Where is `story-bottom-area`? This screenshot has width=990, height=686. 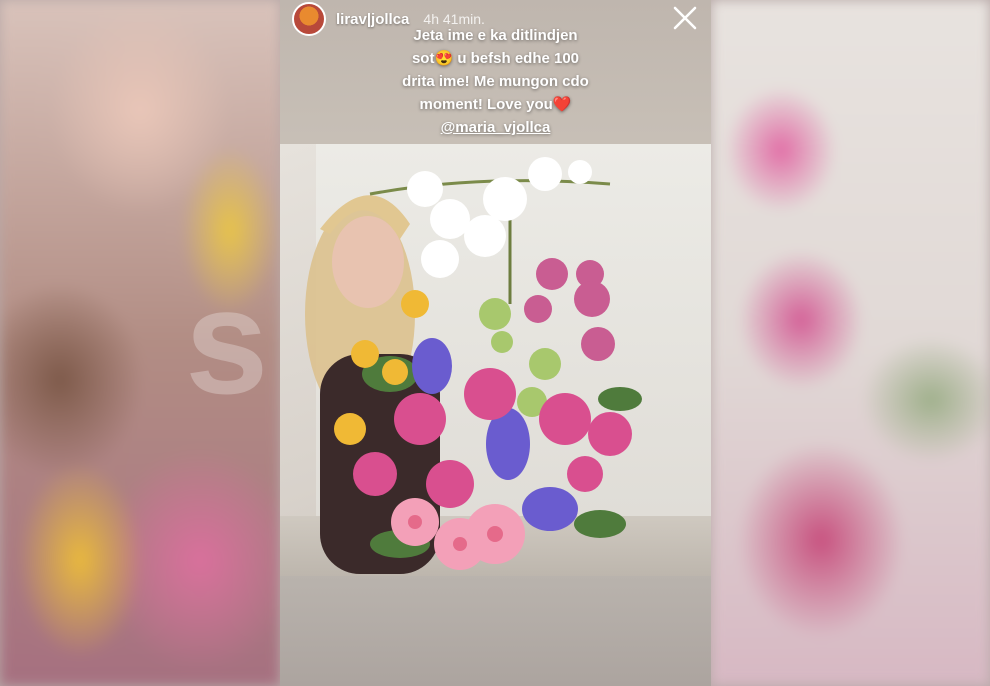 story-bottom-area is located at coordinates (495, 631).